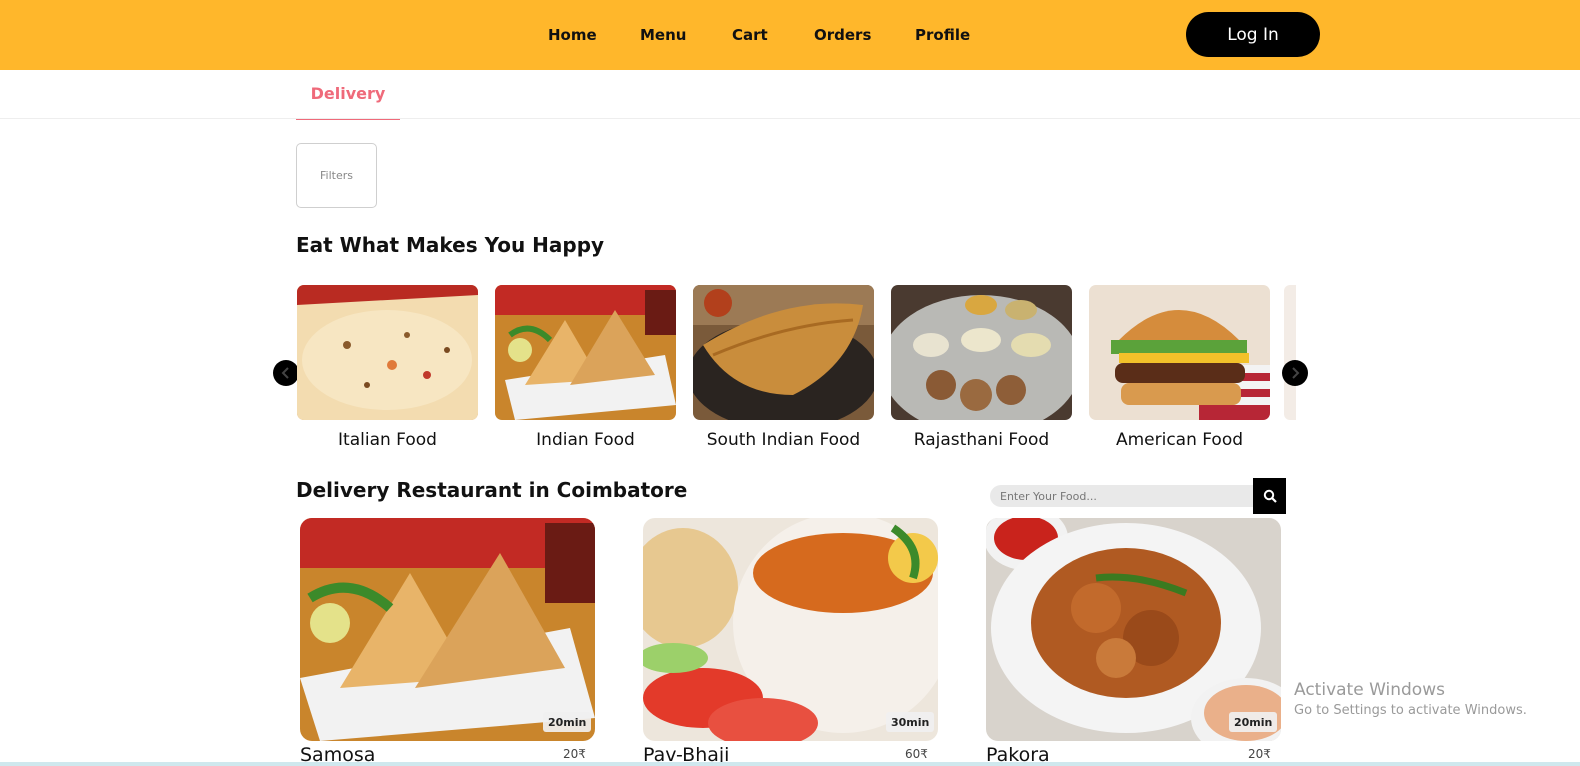  I want to click on tab-divider, so click(790, 118).